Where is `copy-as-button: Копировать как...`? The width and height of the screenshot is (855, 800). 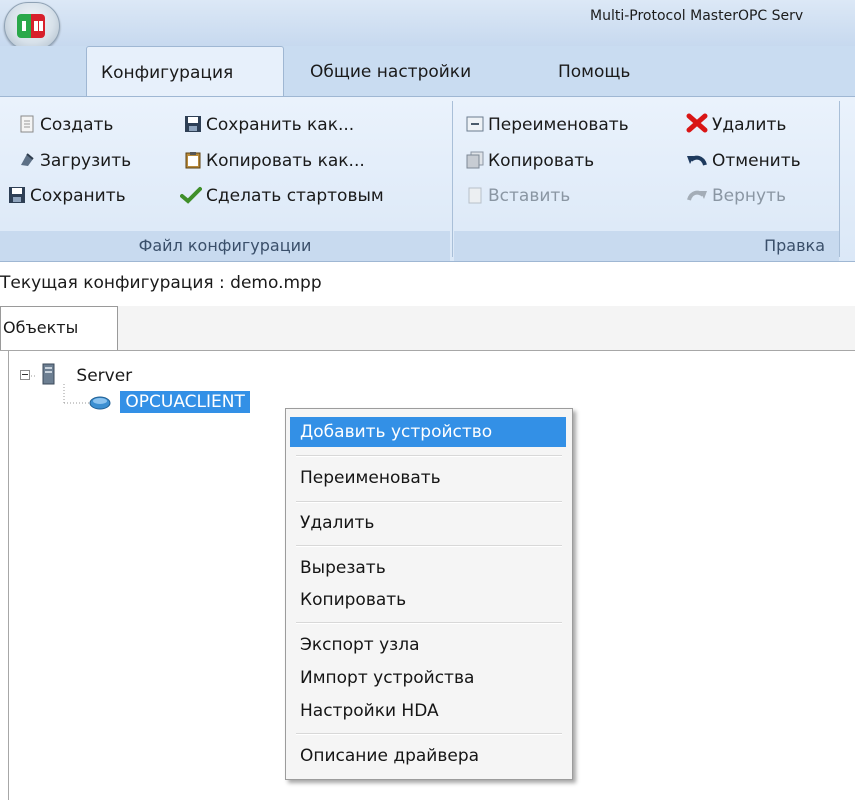
copy-as-button: Копировать как... is located at coordinates (274, 161).